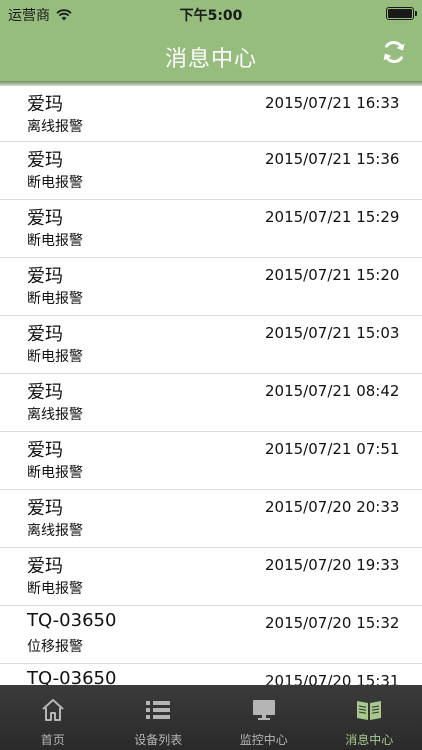 The image size is (422, 750). I want to click on message-row: 爱玛离线报警 2015/07/20 20:33, so click(211, 519).